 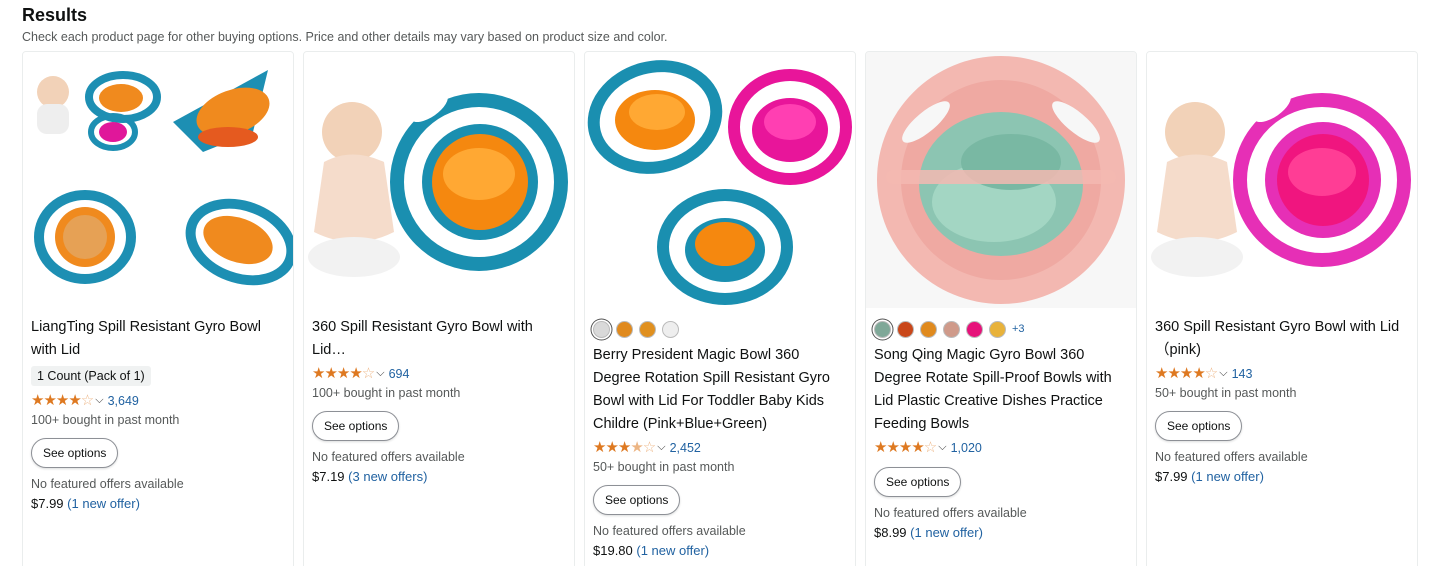 I want to click on product-photo-three-gyro-bowls, so click(x=720, y=180).